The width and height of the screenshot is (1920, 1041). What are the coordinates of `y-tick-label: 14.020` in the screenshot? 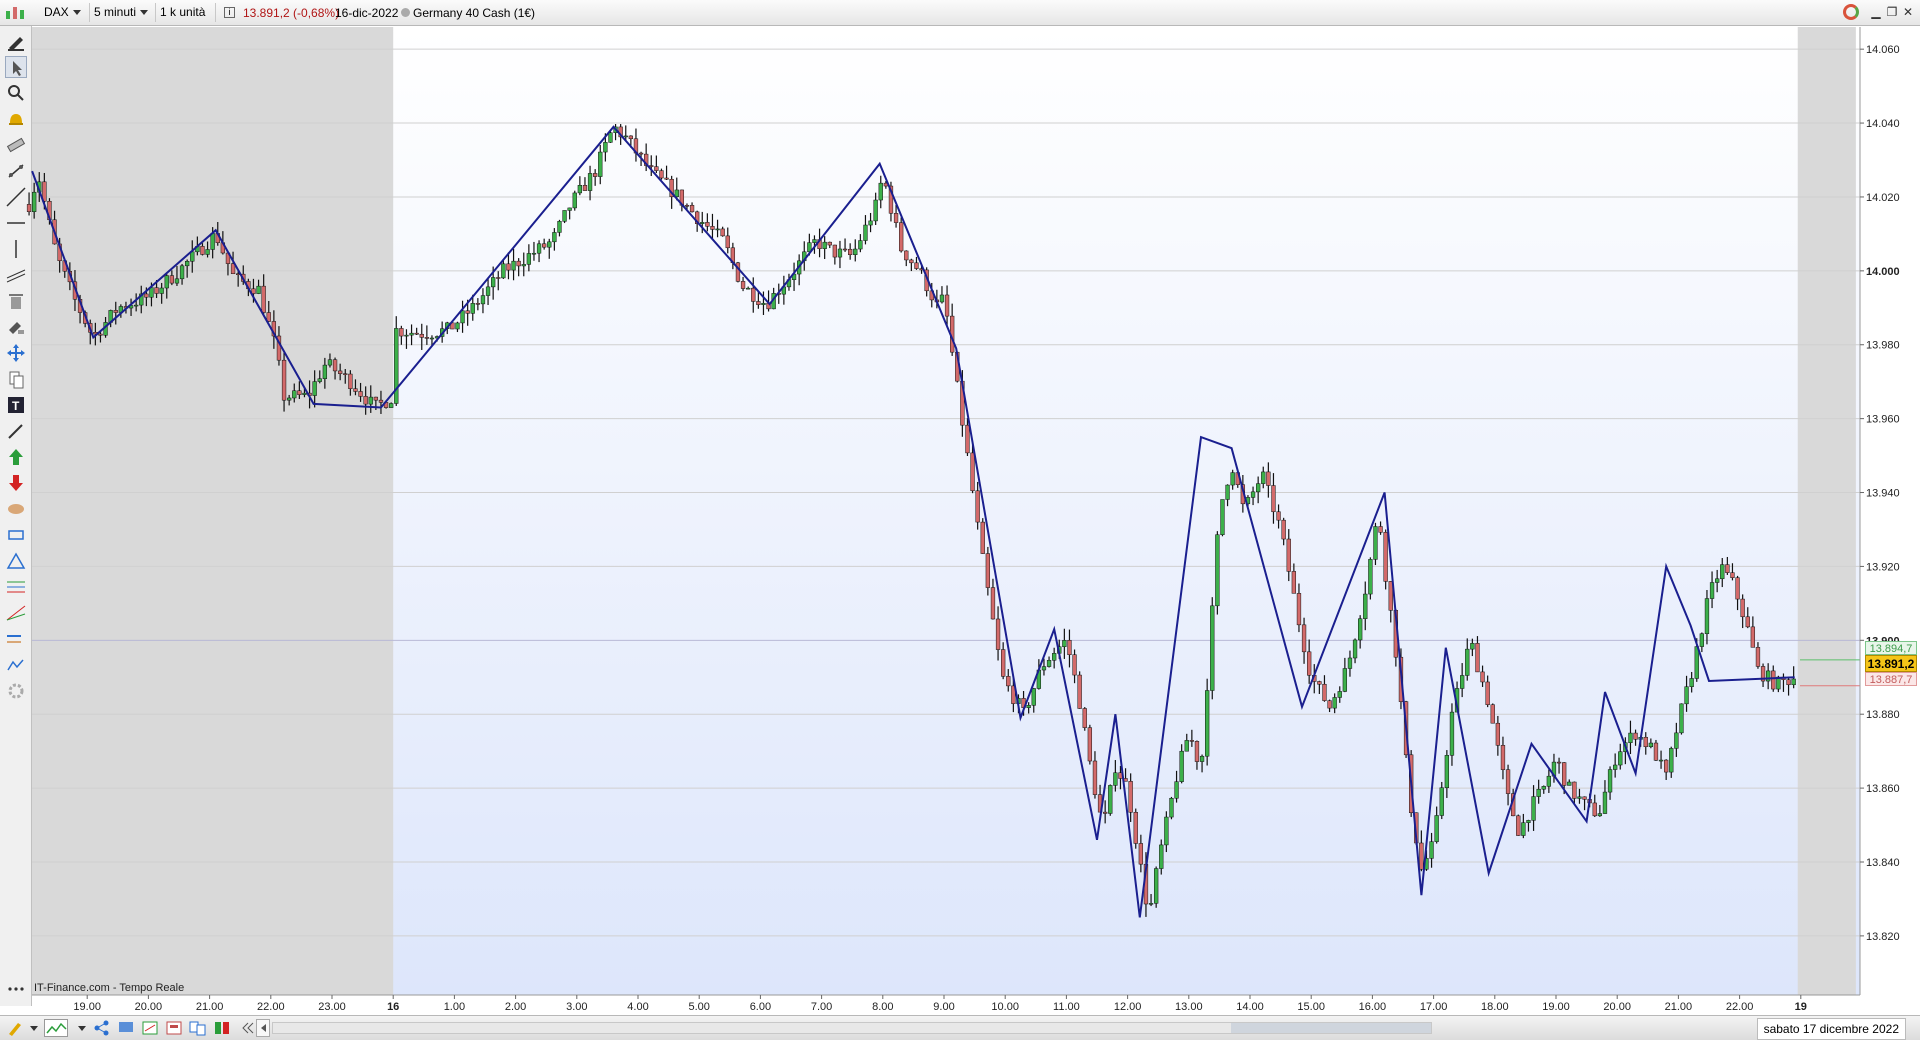 It's located at (1883, 198).